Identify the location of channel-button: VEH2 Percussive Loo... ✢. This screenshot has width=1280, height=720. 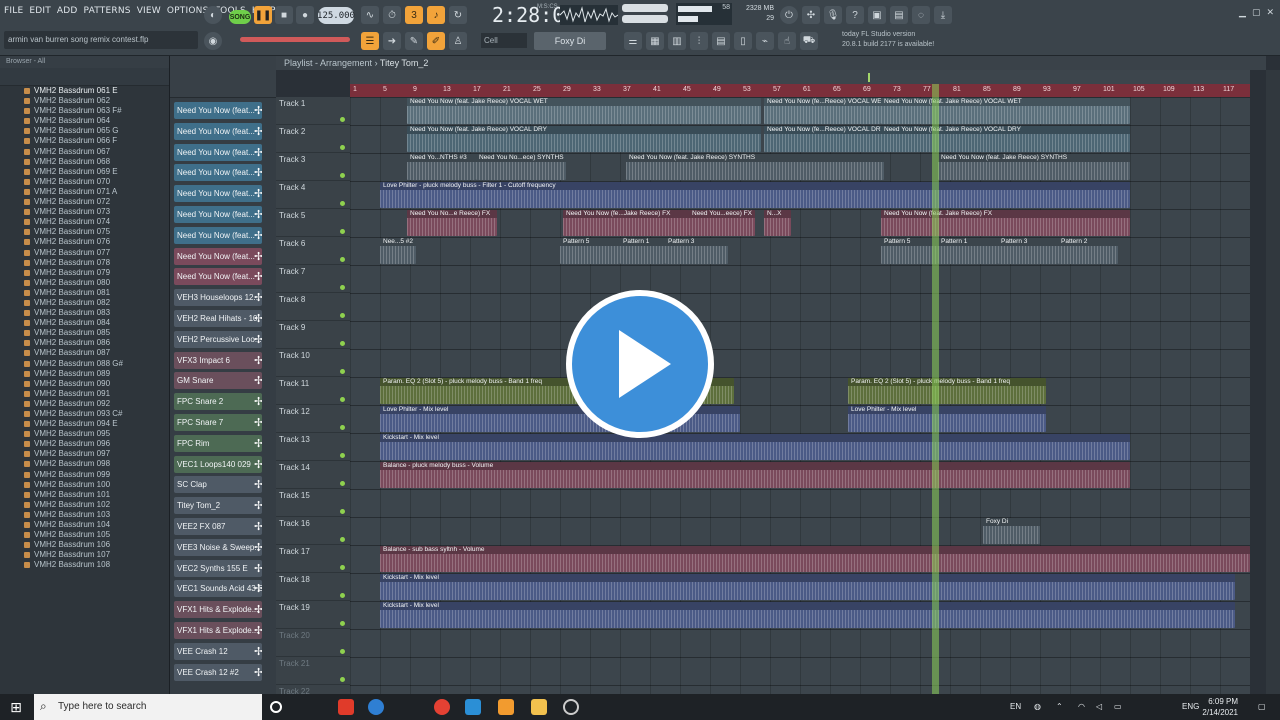
(218, 339).